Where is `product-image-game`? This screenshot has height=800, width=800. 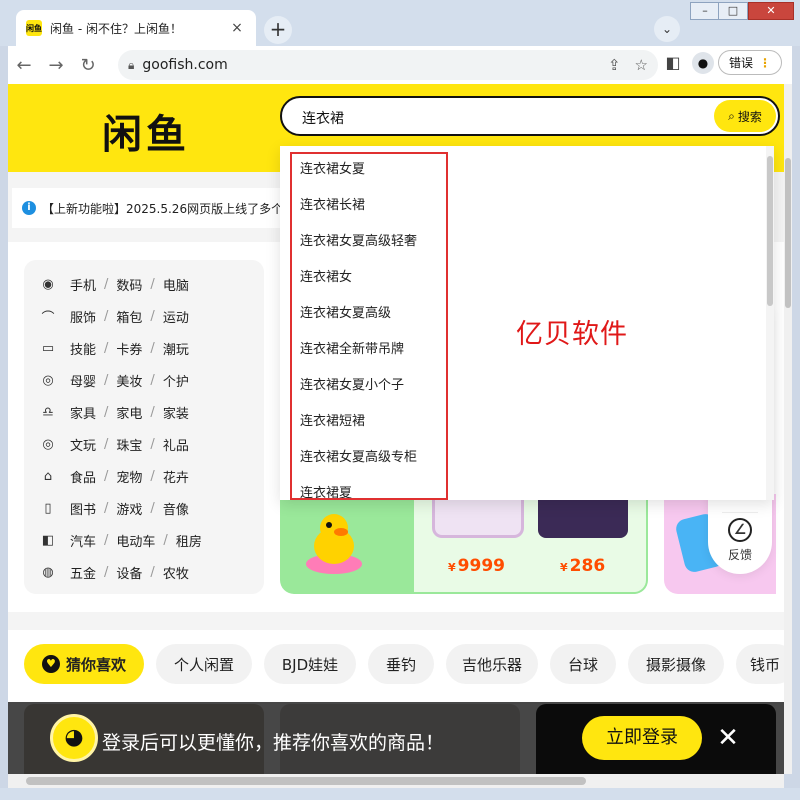
product-image-game is located at coordinates (583, 516).